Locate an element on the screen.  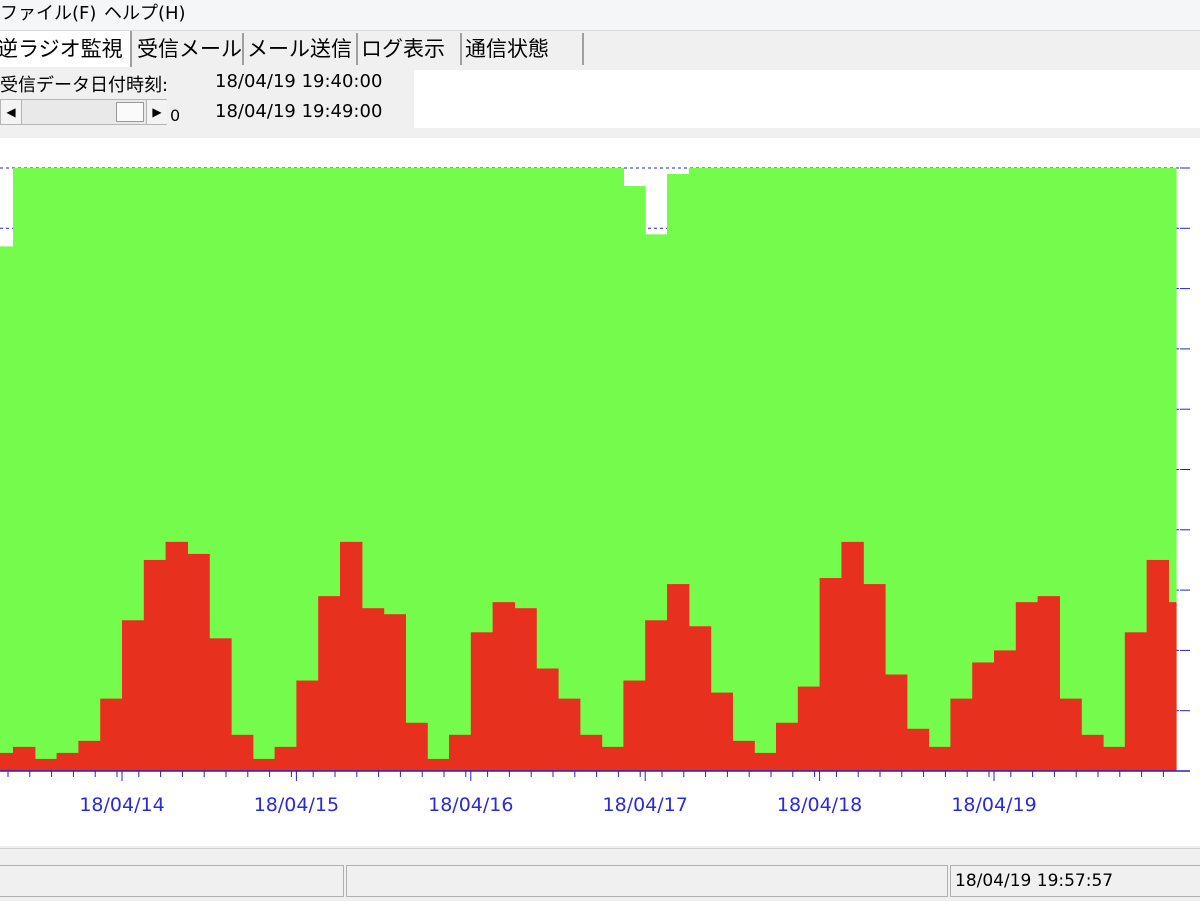
menu-help: ヘルプ(H) is located at coordinates (145, 14).